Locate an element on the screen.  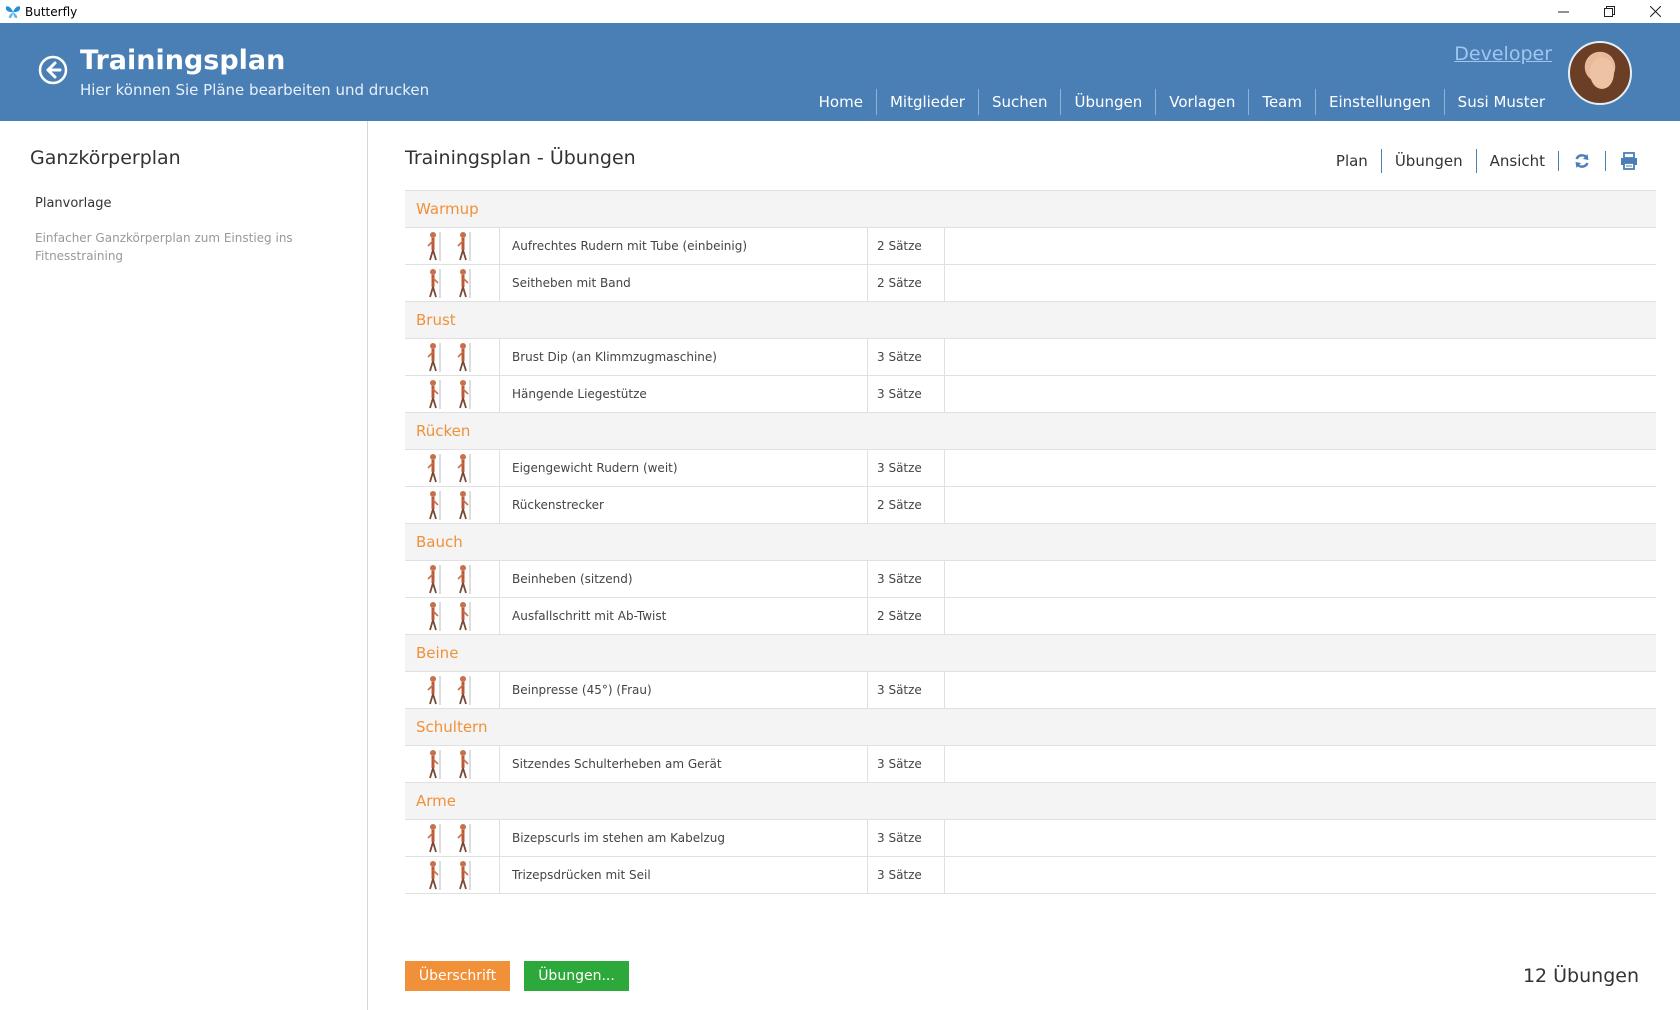
table-row: Beinpresse (45°) (Frau) 3 Sätze is located at coordinates (1030, 690).